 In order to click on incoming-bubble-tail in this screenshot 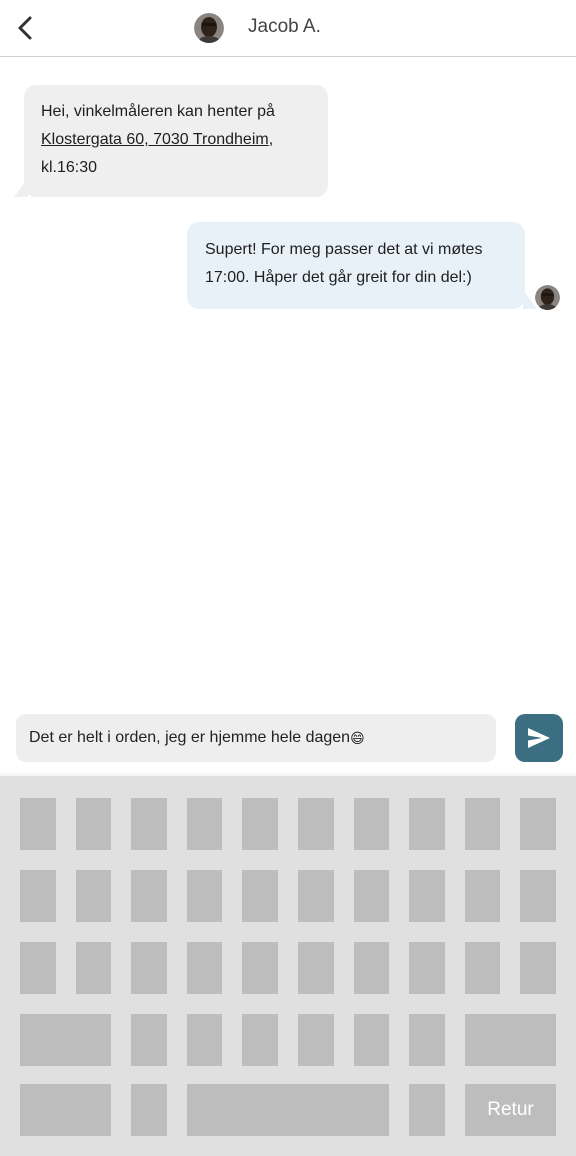, I will do `click(21, 187)`.